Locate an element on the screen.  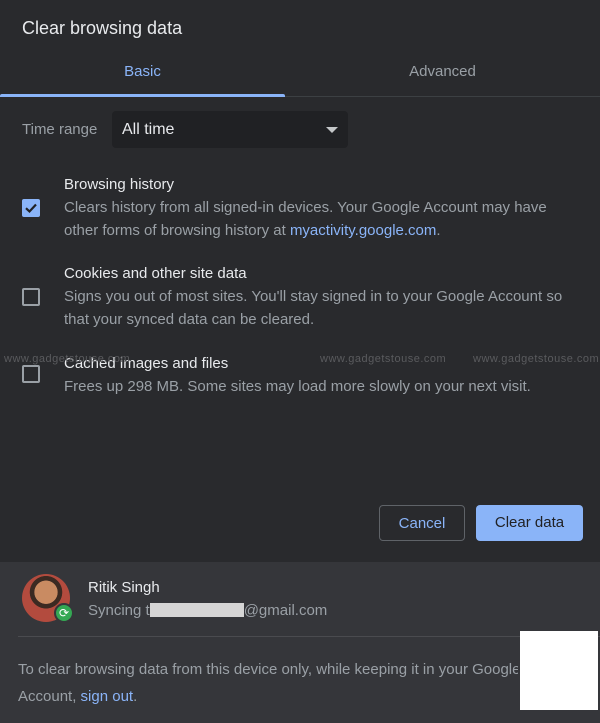
tab-bar: Basic Advanced is located at coordinates (300, 73).